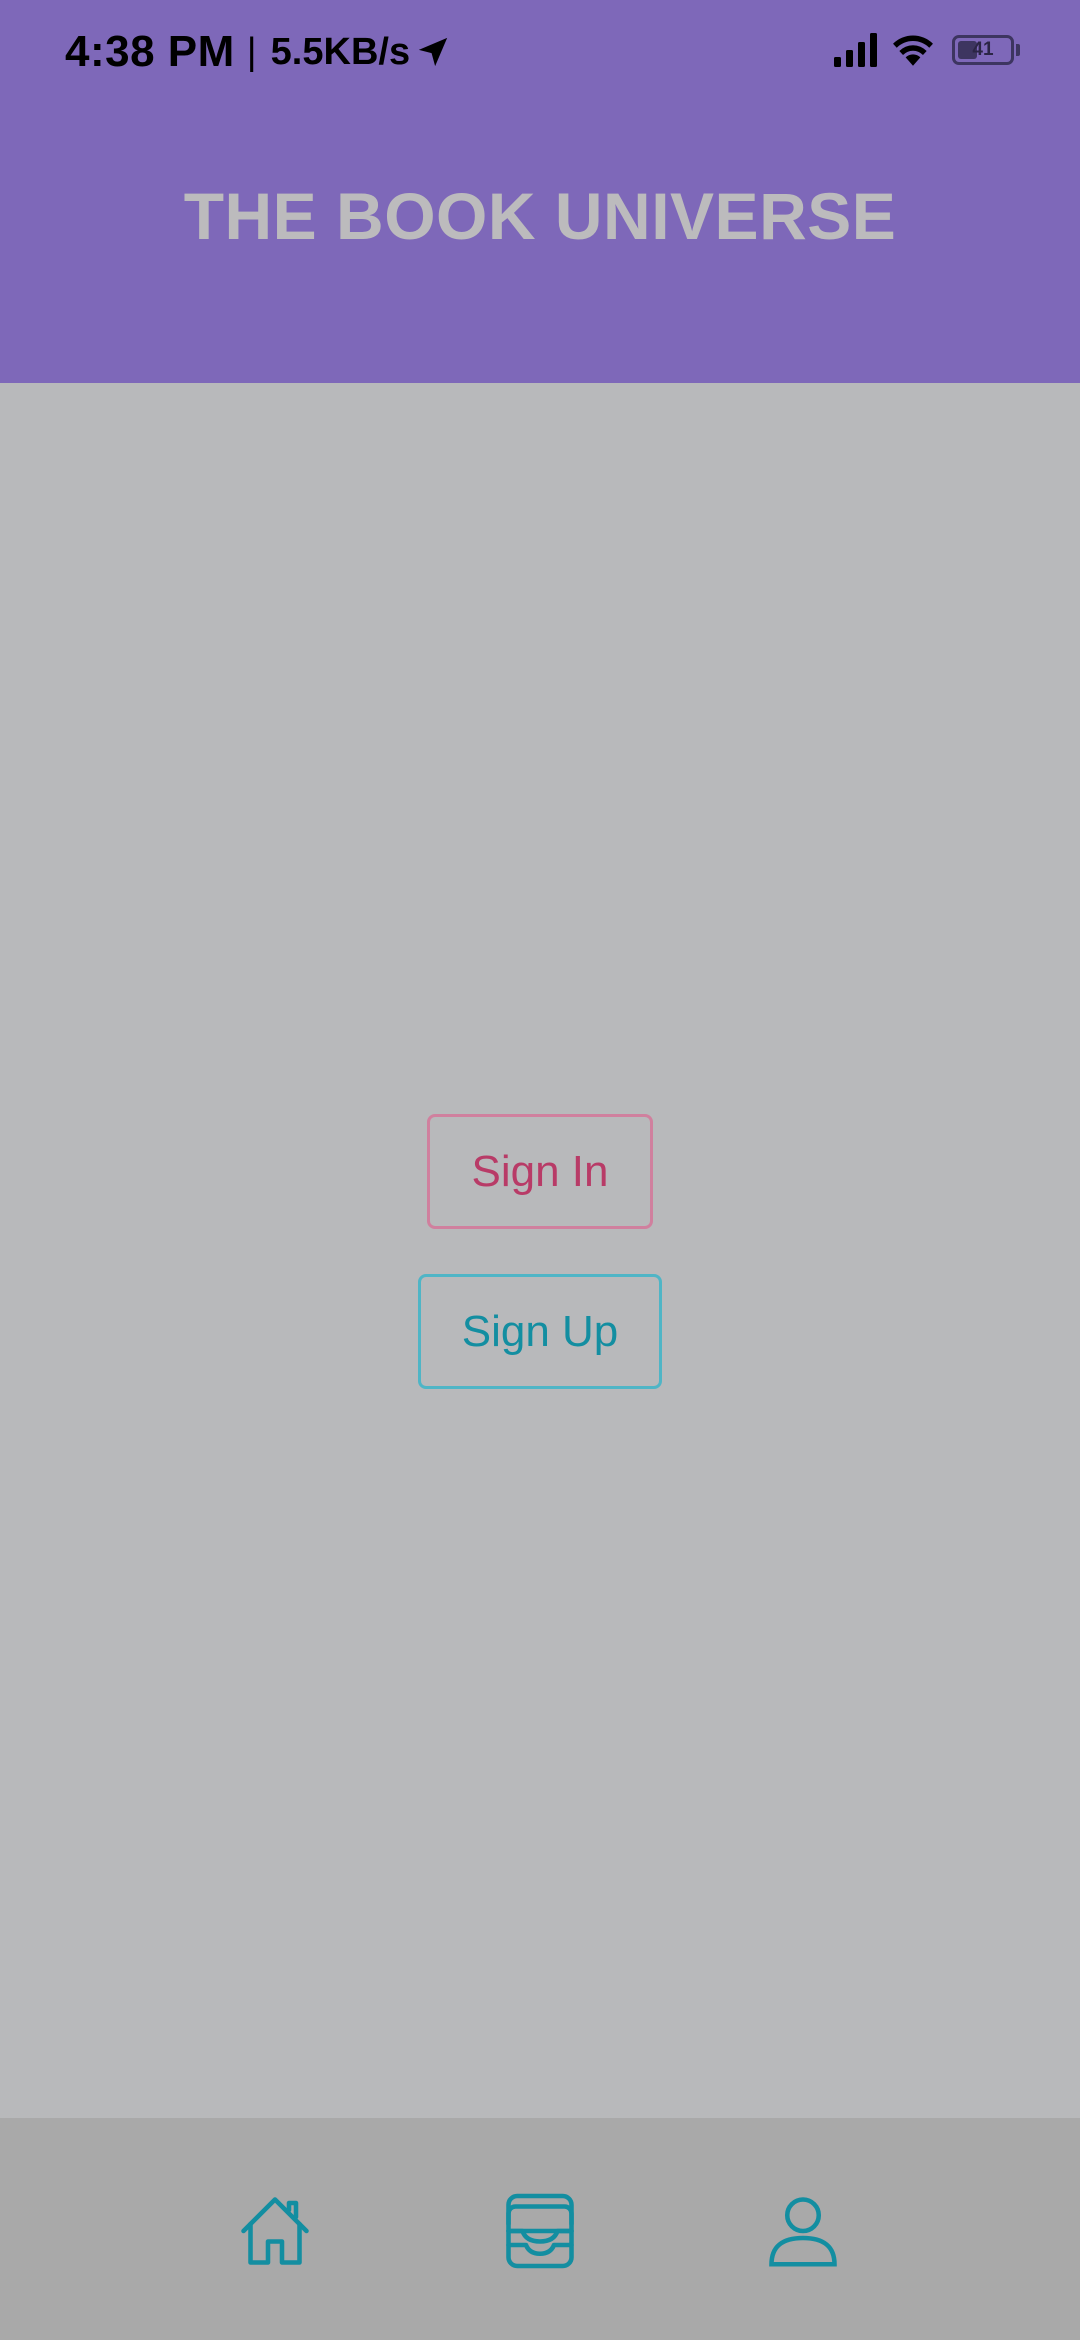 The image size is (1080, 2340). Describe the element at coordinates (540, 1171) in the screenshot. I see `sign-in-button: Sign In` at that location.